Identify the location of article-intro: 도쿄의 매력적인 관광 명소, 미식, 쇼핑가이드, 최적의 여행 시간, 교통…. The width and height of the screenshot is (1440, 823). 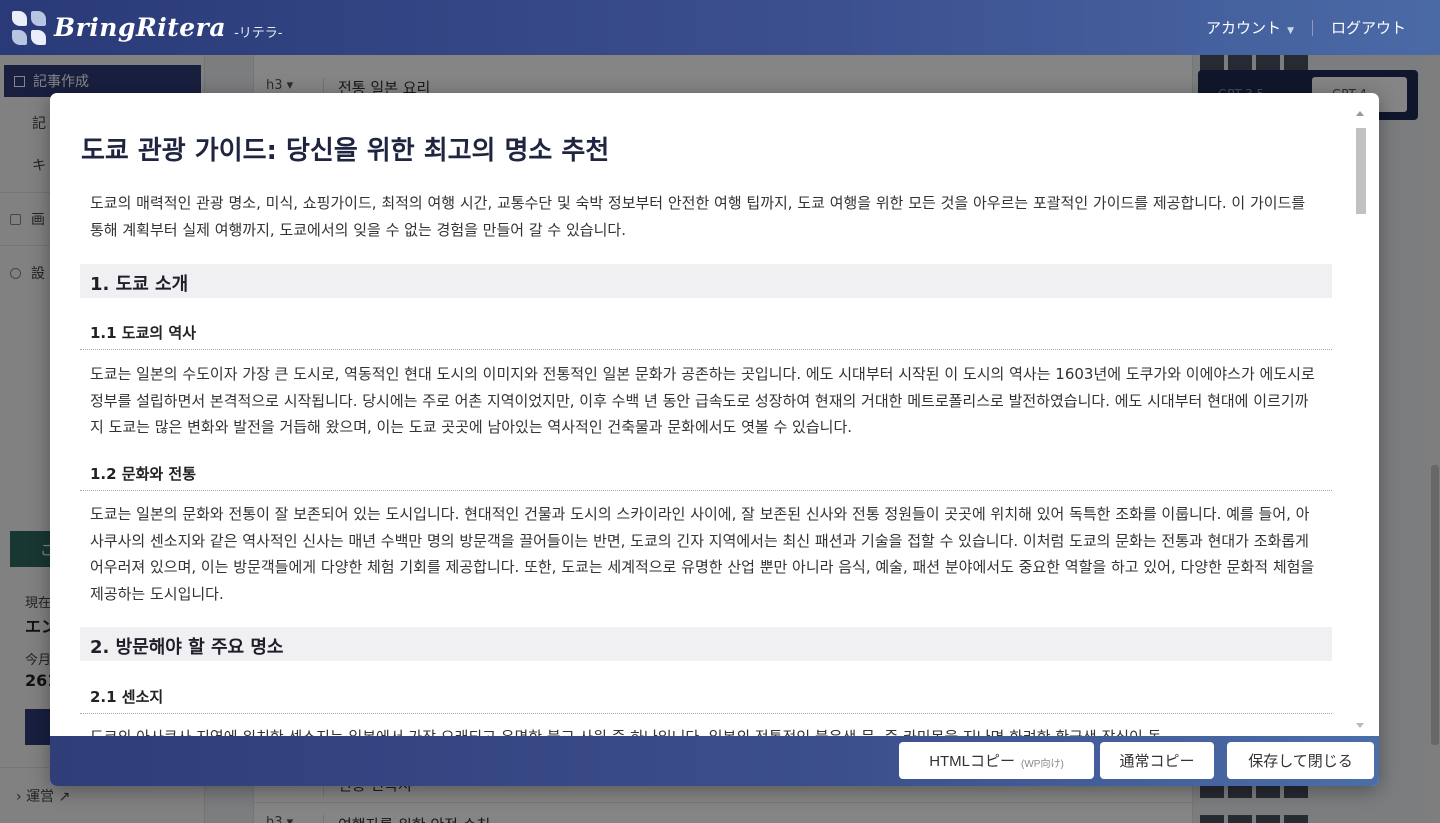
(698, 216).